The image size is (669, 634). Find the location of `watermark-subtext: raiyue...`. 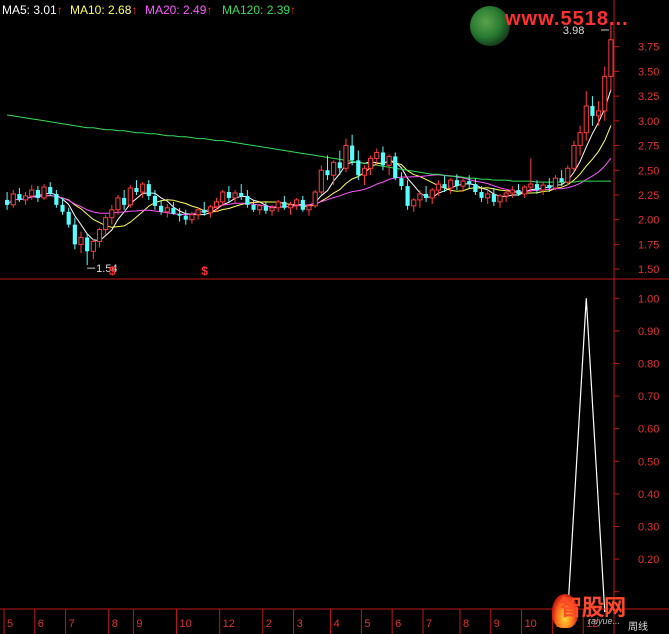

watermark-subtext: raiyue... is located at coordinates (604, 621).